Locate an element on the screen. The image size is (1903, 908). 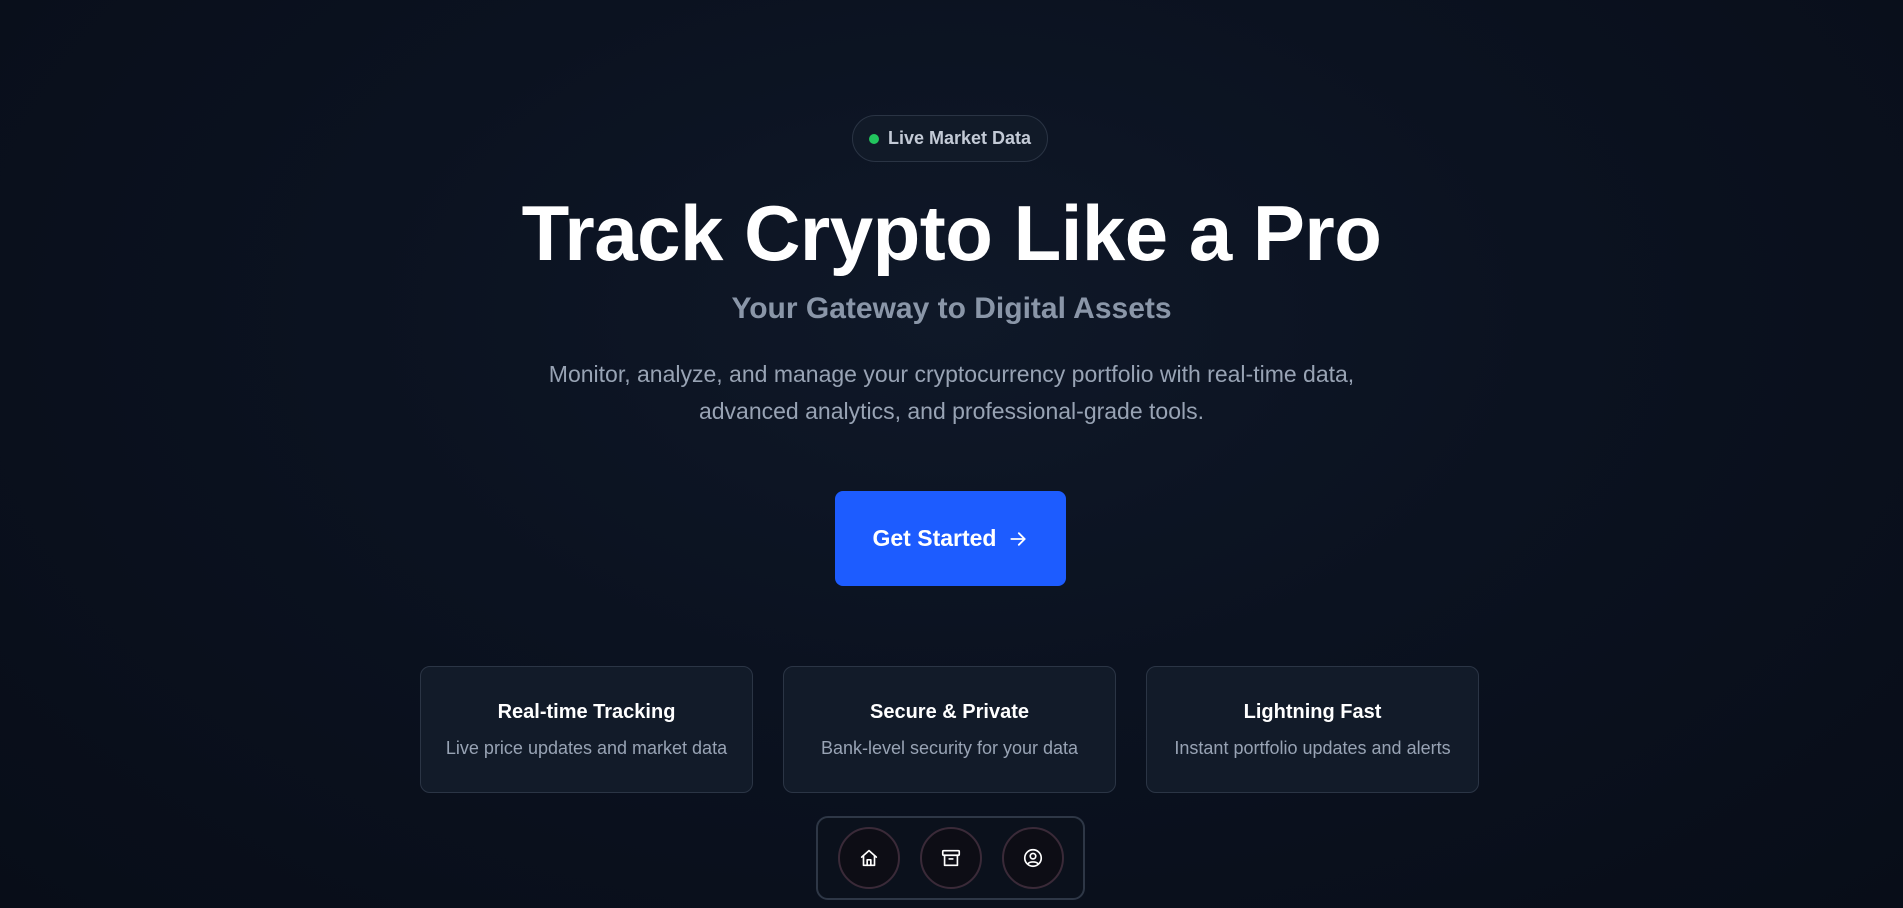
nav-home-button is located at coordinates (868, 858).